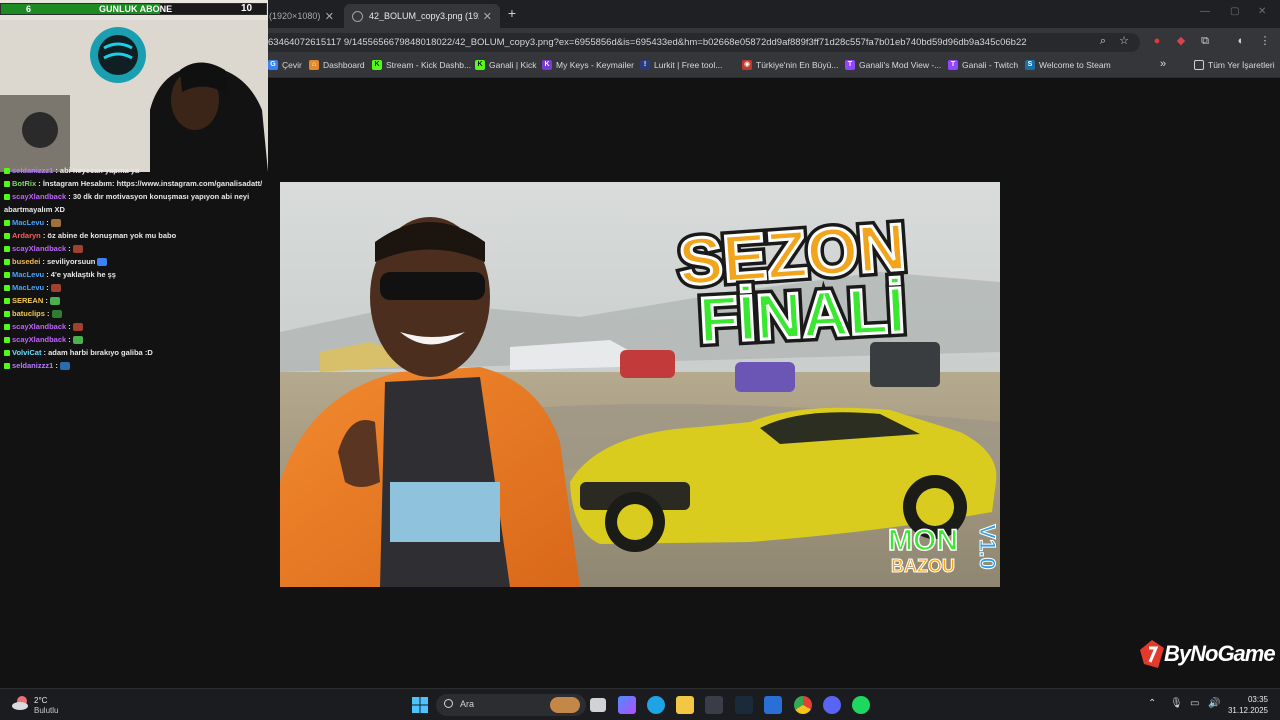  Describe the element at coordinates (832, 705) in the screenshot. I see `discord-icon` at that location.